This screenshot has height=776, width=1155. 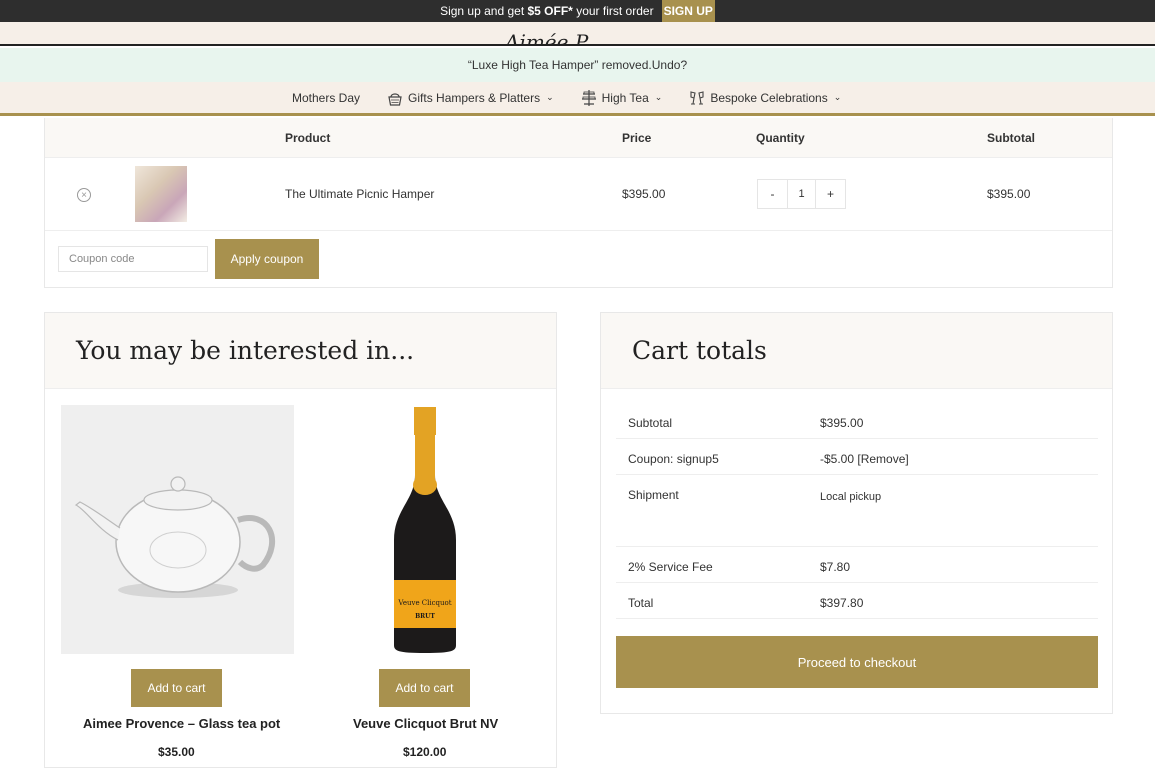 What do you see at coordinates (650, 423) in the screenshot?
I see `totals-label: Subtotal` at bounding box center [650, 423].